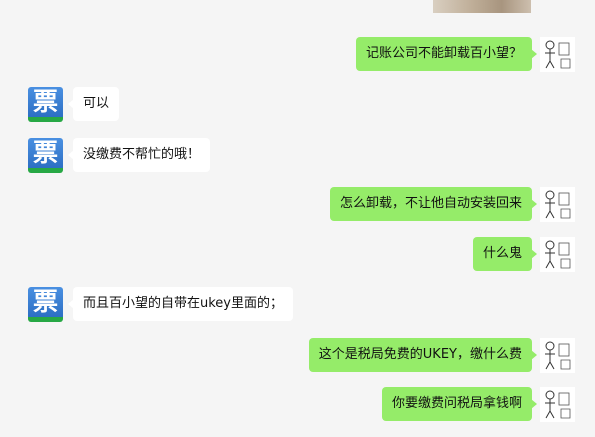 This screenshot has height=437, width=595. Describe the element at coordinates (459, 404) in the screenshot. I see `message-bubble-sent: 你要缴费问税局拿钱啊` at that location.